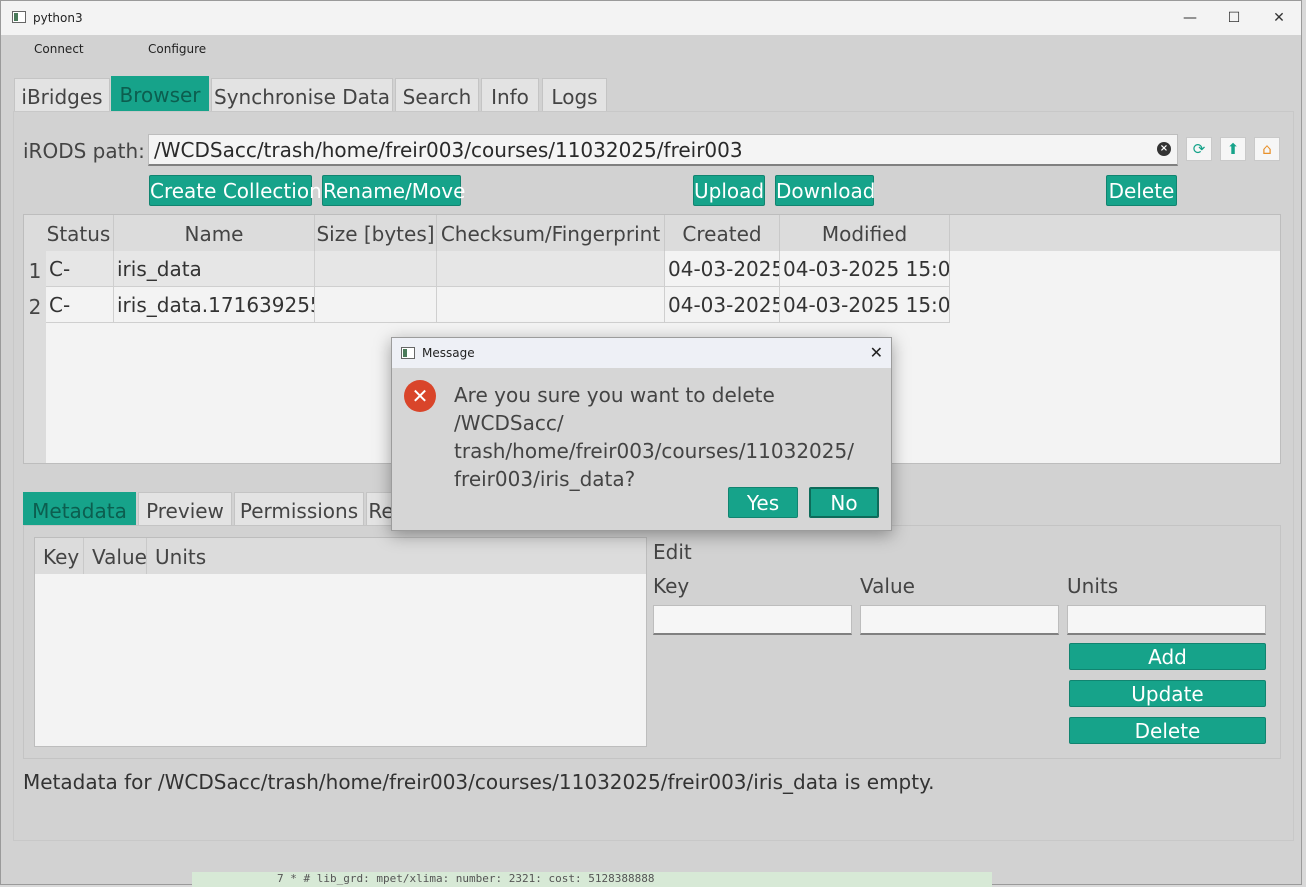  What do you see at coordinates (876, 352) in the screenshot?
I see `dialog-close-icon: ✕` at bounding box center [876, 352].